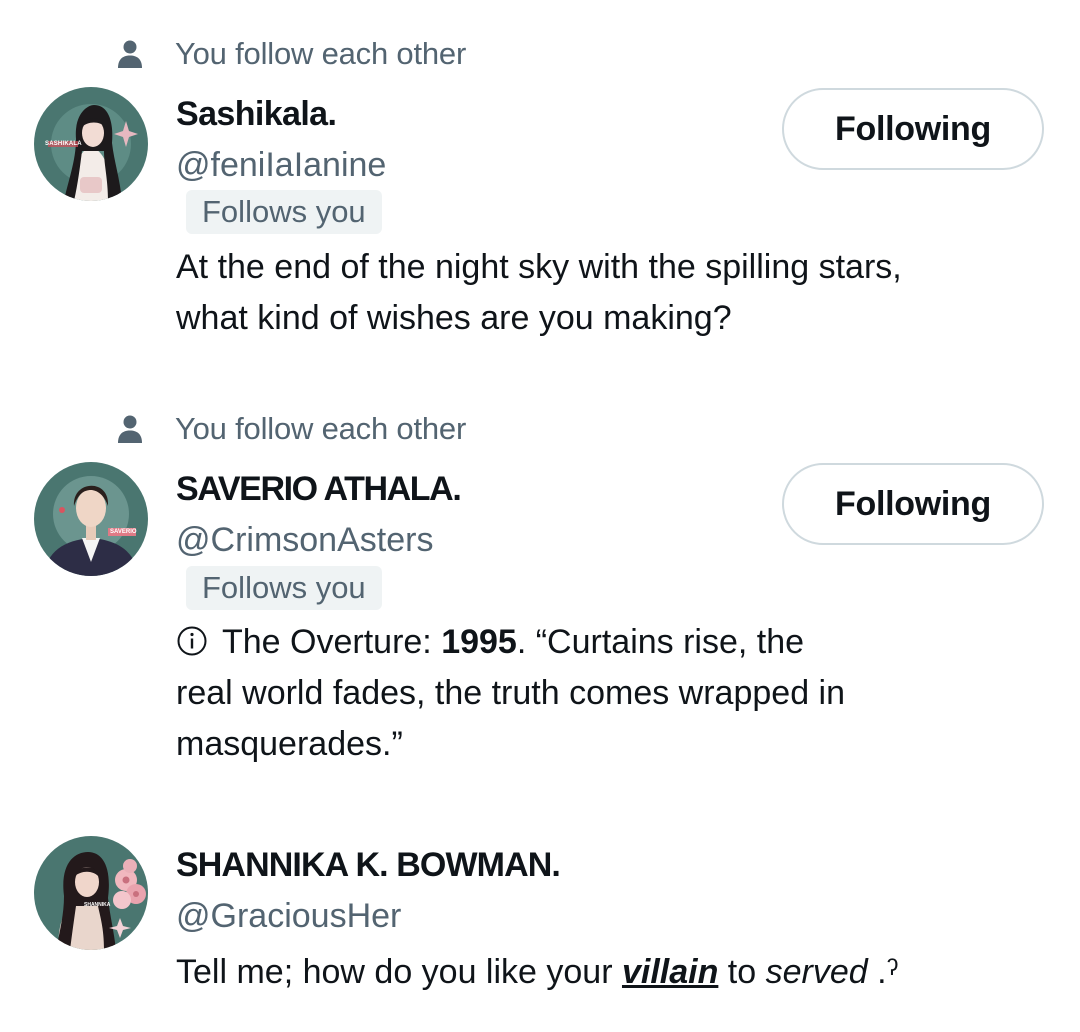 Image resolution: width=1080 pixels, height=1032 pixels. I want to click on bio-text: to, so click(742, 972).